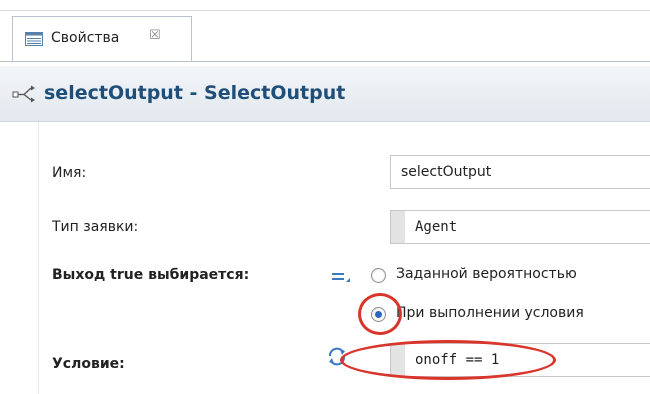 The height and width of the screenshot is (394, 650). I want to click on radio-probability-label: Заданной вероятностью, so click(486, 274).